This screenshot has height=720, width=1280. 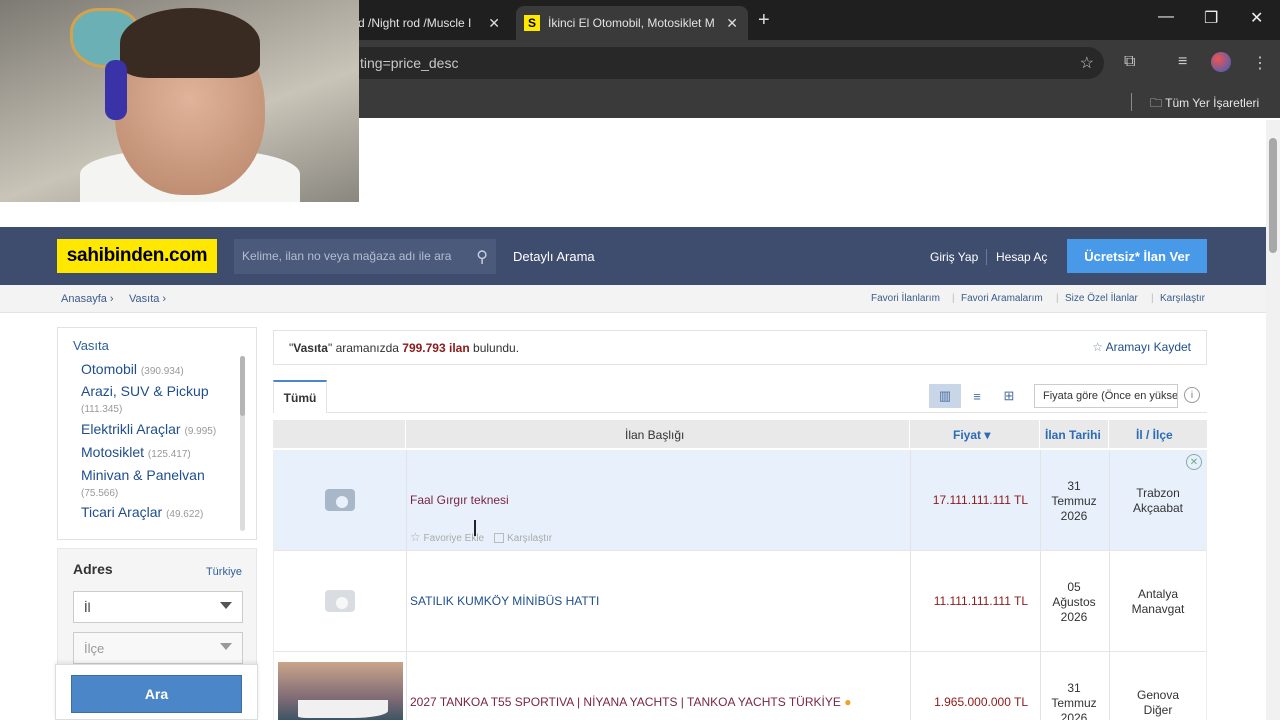 I want to click on person-hair, so click(x=190, y=43).